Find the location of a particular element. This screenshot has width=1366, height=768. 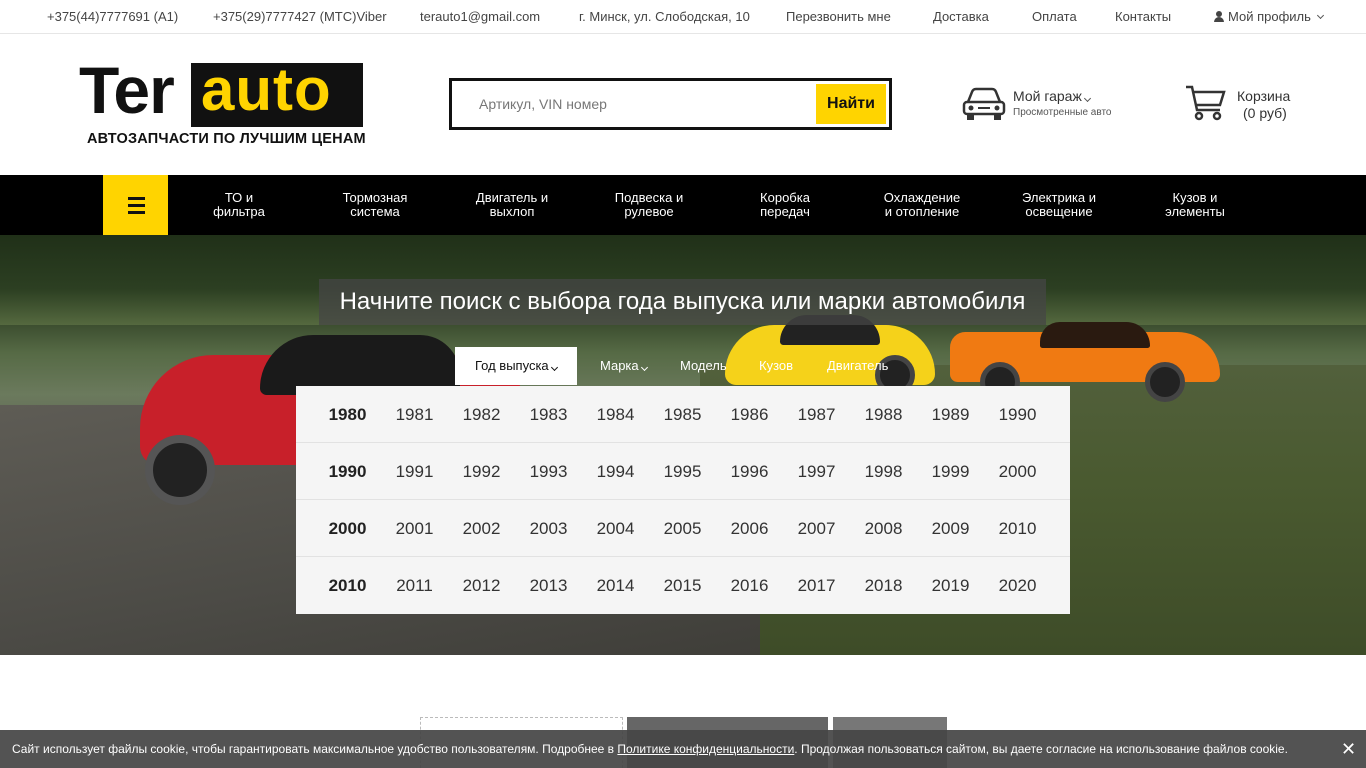

year-option: 1982 is located at coordinates (481, 414).